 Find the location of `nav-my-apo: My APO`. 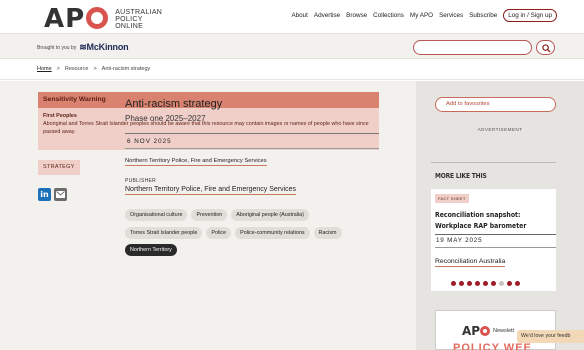

nav-my-apo: My APO is located at coordinates (421, 15).